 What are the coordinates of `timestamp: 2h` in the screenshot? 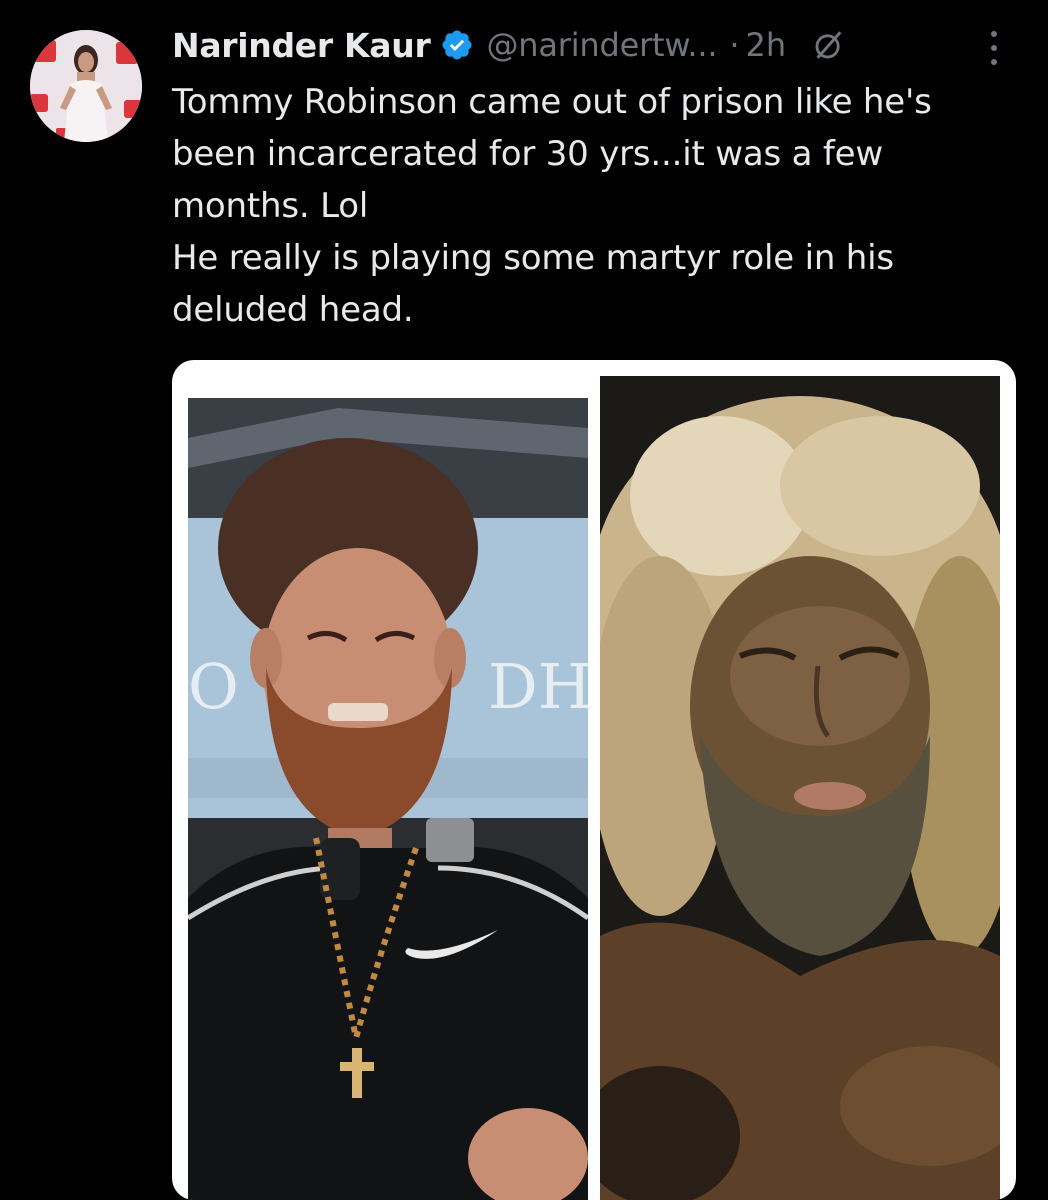 It's located at (766, 45).